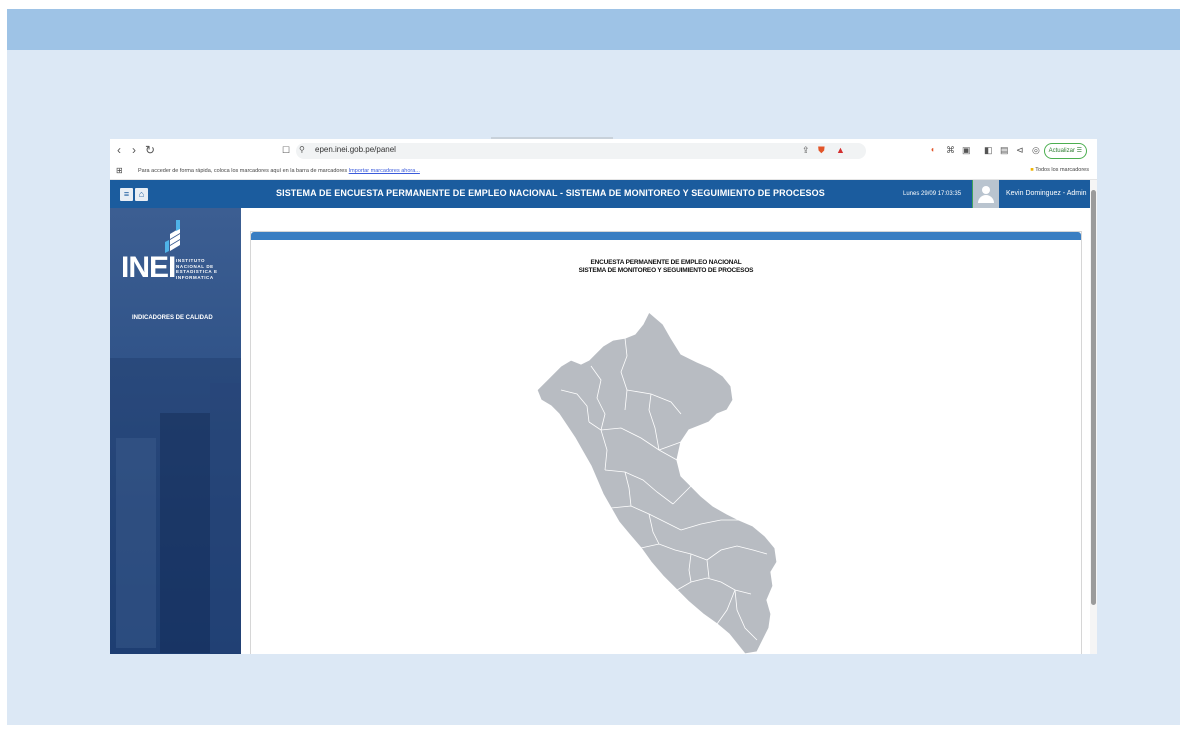  Describe the element at coordinates (286, 150) in the screenshot. I see `bookmark-page-icon: ☐` at that location.